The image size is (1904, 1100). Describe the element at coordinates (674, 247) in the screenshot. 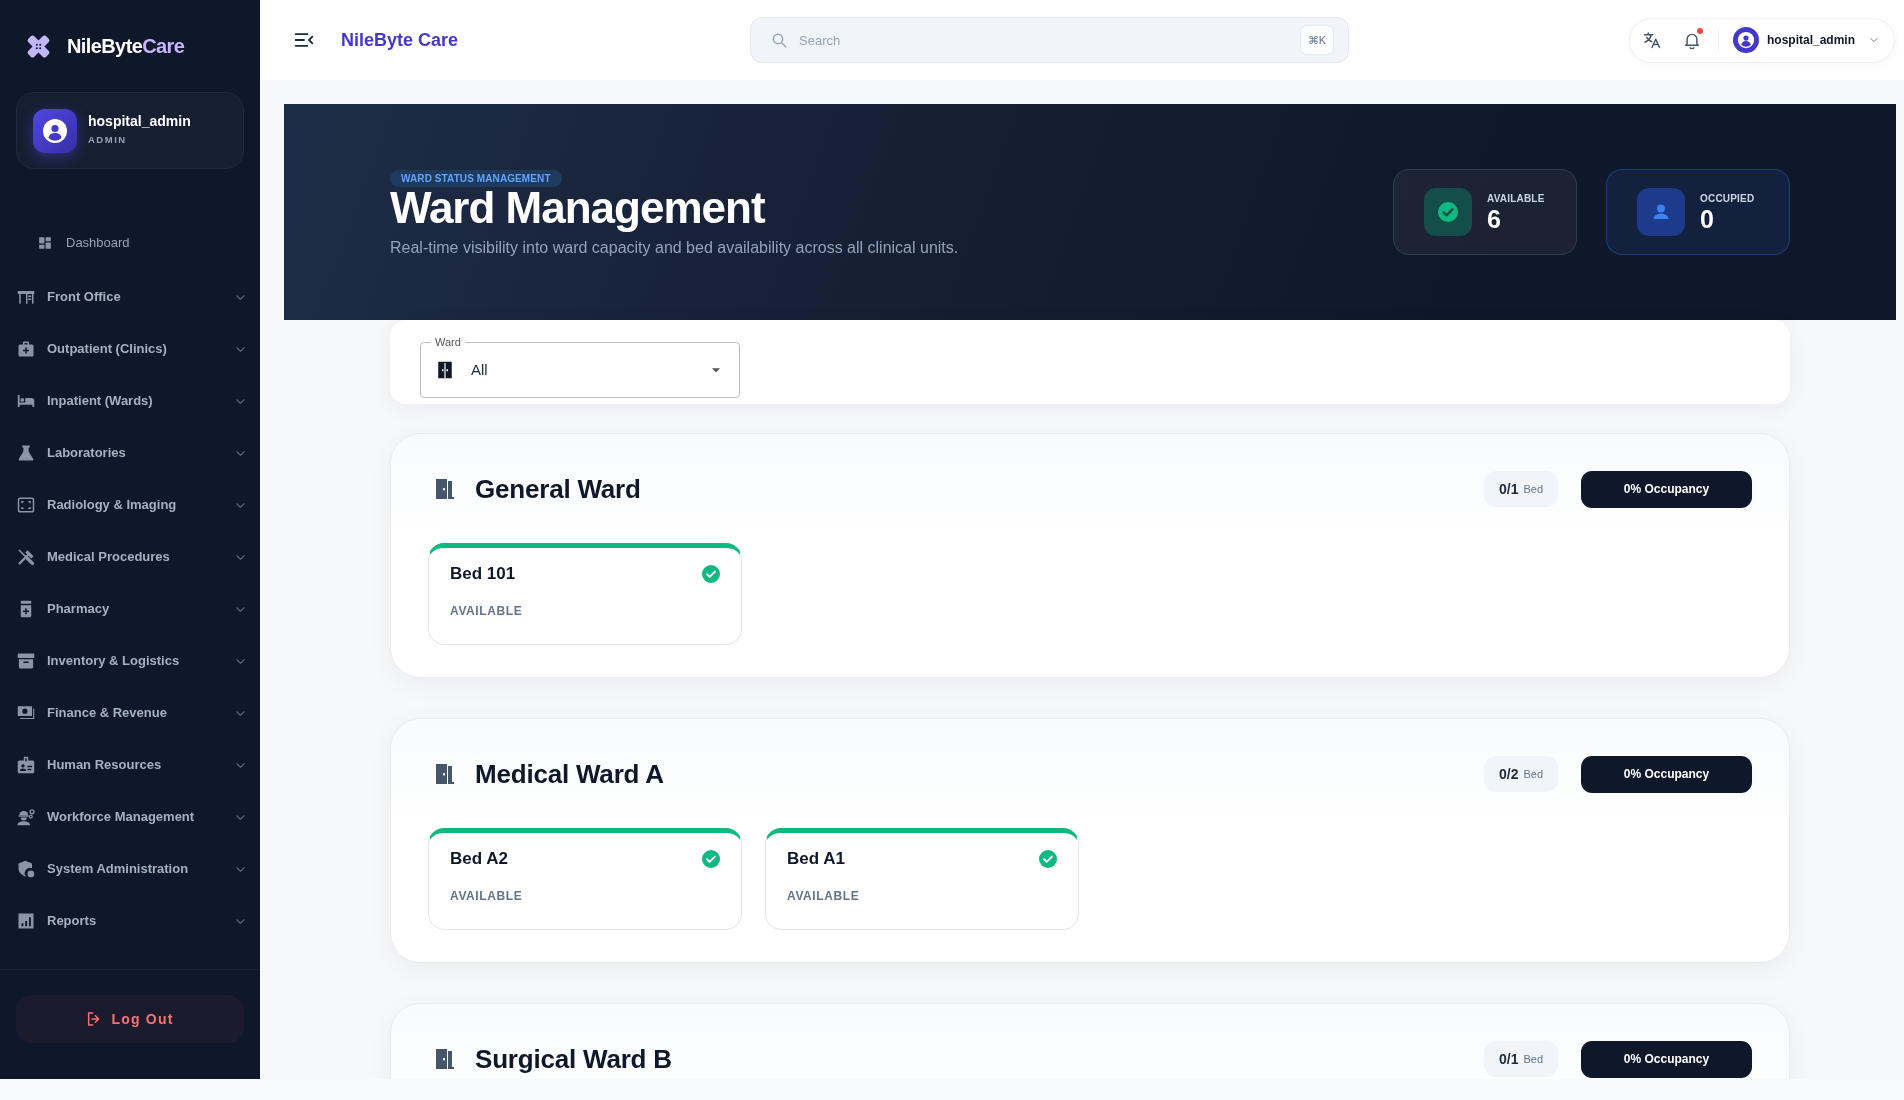

I see `page-subtitle: Real-time visibility into ward capacity and bed availability across all clinical units.` at that location.